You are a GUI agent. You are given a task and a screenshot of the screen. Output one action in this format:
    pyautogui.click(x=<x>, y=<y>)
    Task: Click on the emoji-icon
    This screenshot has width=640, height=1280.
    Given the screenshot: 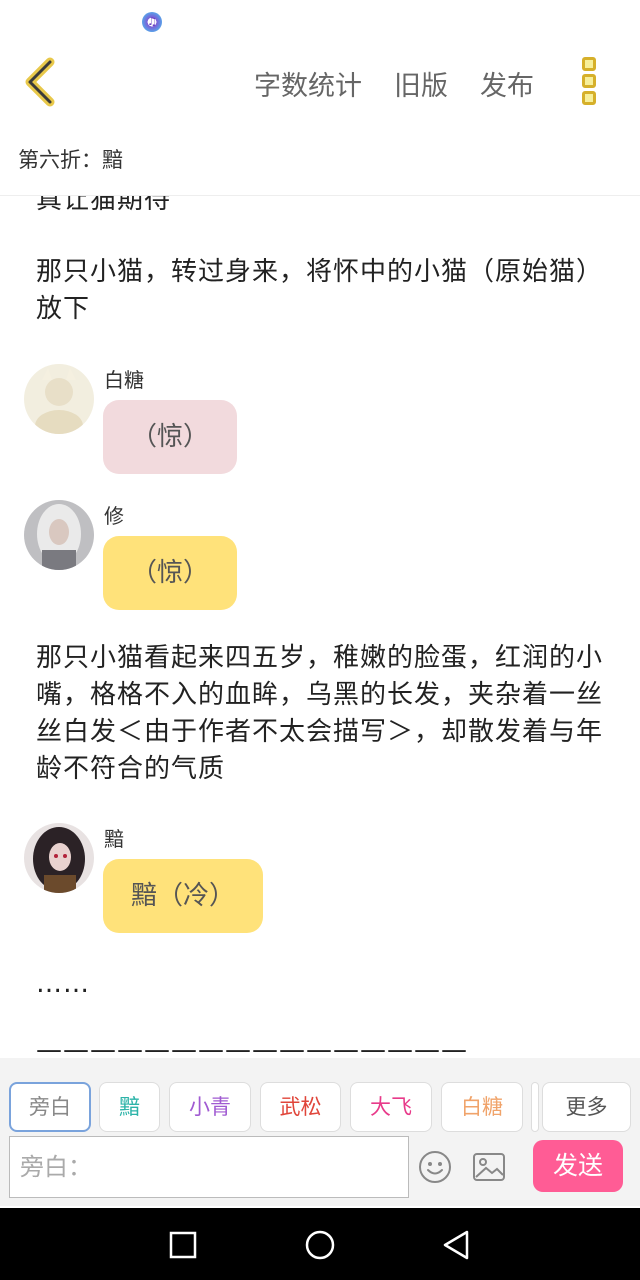 What is the action you would take?
    pyautogui.click(x=435, y=1167)
    